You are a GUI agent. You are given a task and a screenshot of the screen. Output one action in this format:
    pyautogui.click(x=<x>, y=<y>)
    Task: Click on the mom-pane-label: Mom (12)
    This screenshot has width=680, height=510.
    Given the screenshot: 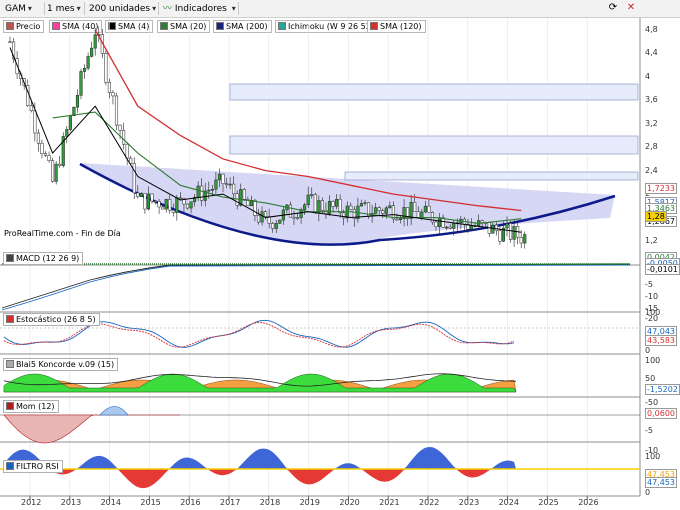 What is the action you would take?
    pyautogui.click(x=31, y=406)
    